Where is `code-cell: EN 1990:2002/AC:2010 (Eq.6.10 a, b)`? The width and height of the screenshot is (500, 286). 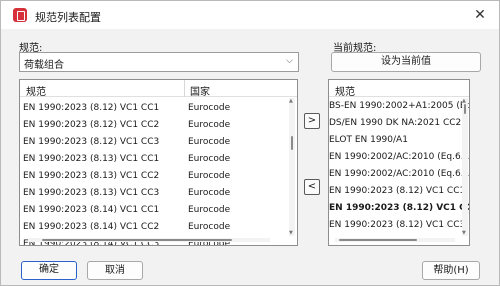
code-cell: EN 1990:2002/AC:2010 (Eq.6.10 a, b) is located at coordinates (399, 174).